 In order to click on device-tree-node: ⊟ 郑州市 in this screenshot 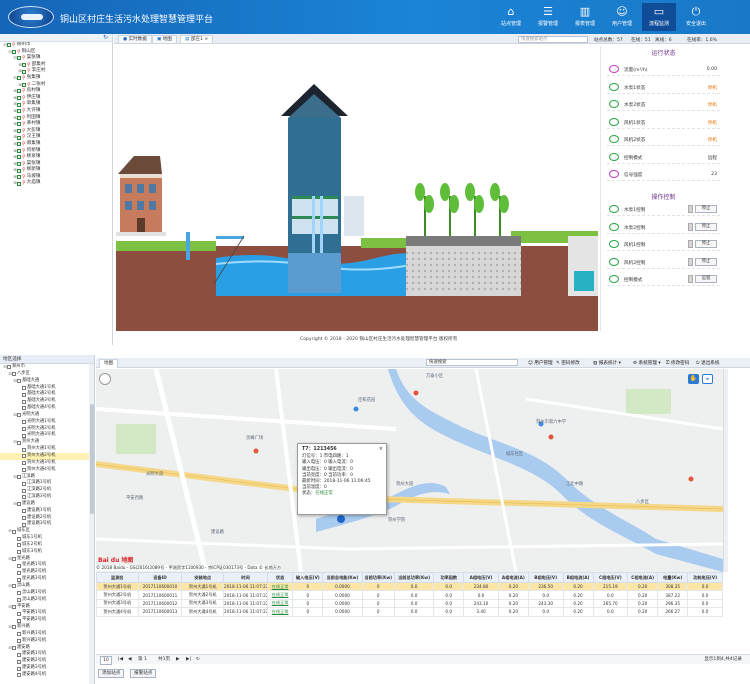, I will do `click(47, 367)`.